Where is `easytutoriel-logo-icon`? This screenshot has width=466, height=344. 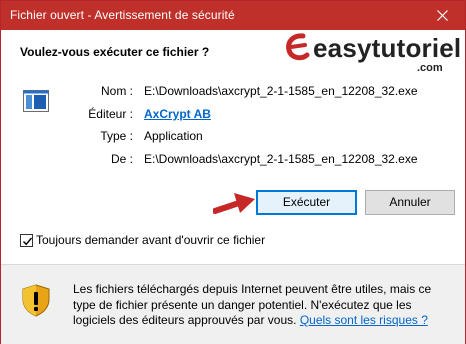 easytutoriel-logo-icon is located at coordinates (298, 47).